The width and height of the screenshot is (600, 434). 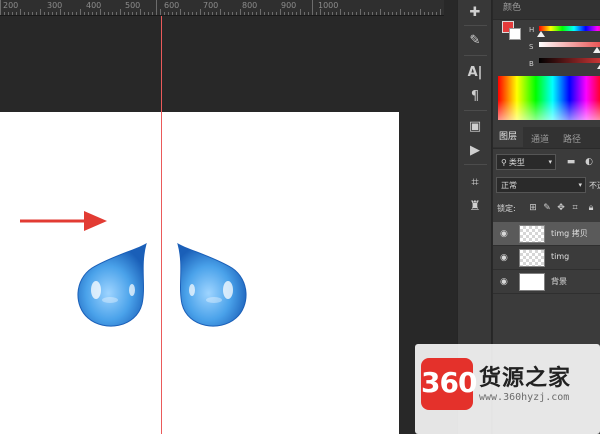 What do you see at coordinates (532, 30) in the screenshot?
I see `hue-label: H` at bounding box center [532, 30].